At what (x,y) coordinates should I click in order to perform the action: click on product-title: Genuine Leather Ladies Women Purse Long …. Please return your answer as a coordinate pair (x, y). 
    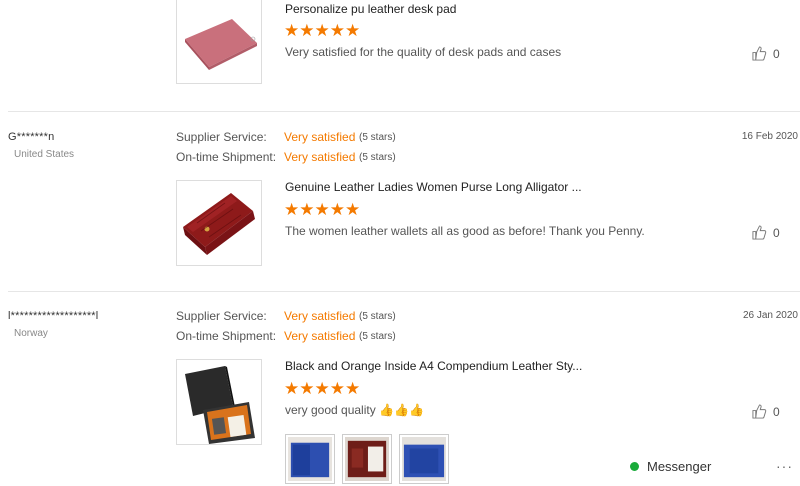
    Looking at the image, I should click on (433, 187).